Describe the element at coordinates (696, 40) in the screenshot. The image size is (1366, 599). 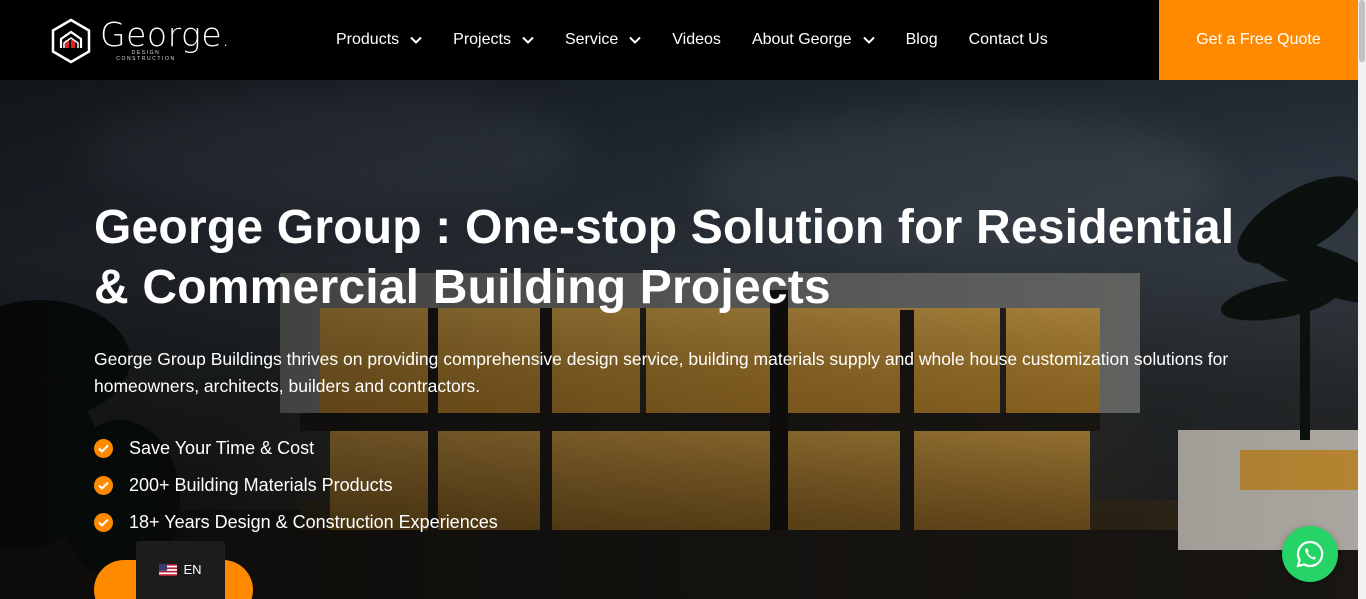
I see `nav-item-videos: Videos` at that location.